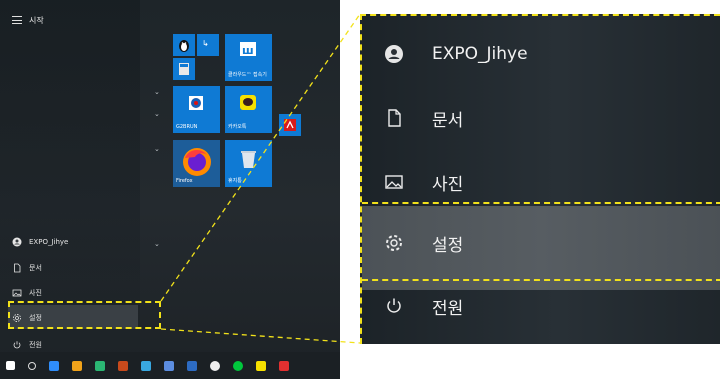  Describe the element at coordinates (49, 242) in the screenshot. I see `nav-item-label: EXPO_Jihye` at that location.